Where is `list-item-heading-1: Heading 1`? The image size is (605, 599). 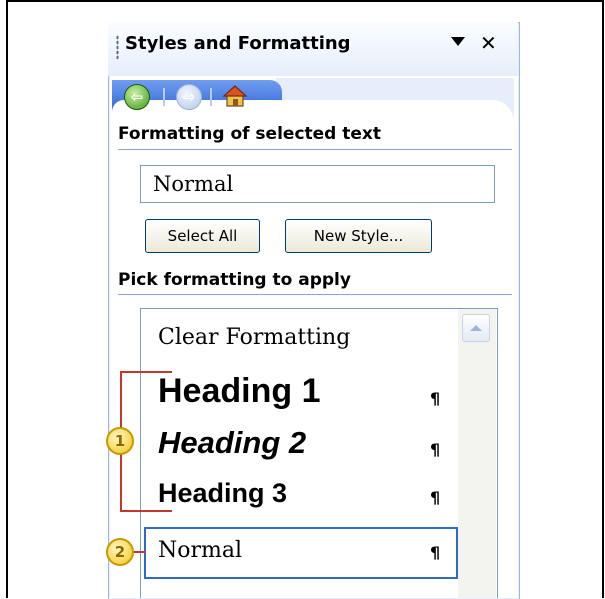
list-item-heading-1: Heading 1 is located at coordinates (239, 391).